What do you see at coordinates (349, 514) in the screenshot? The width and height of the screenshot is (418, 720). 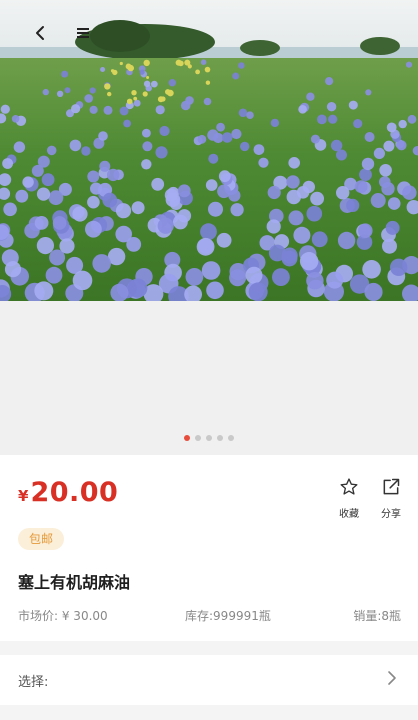 I see `favorite-label: 收藏` at bounding box center [349, 514].